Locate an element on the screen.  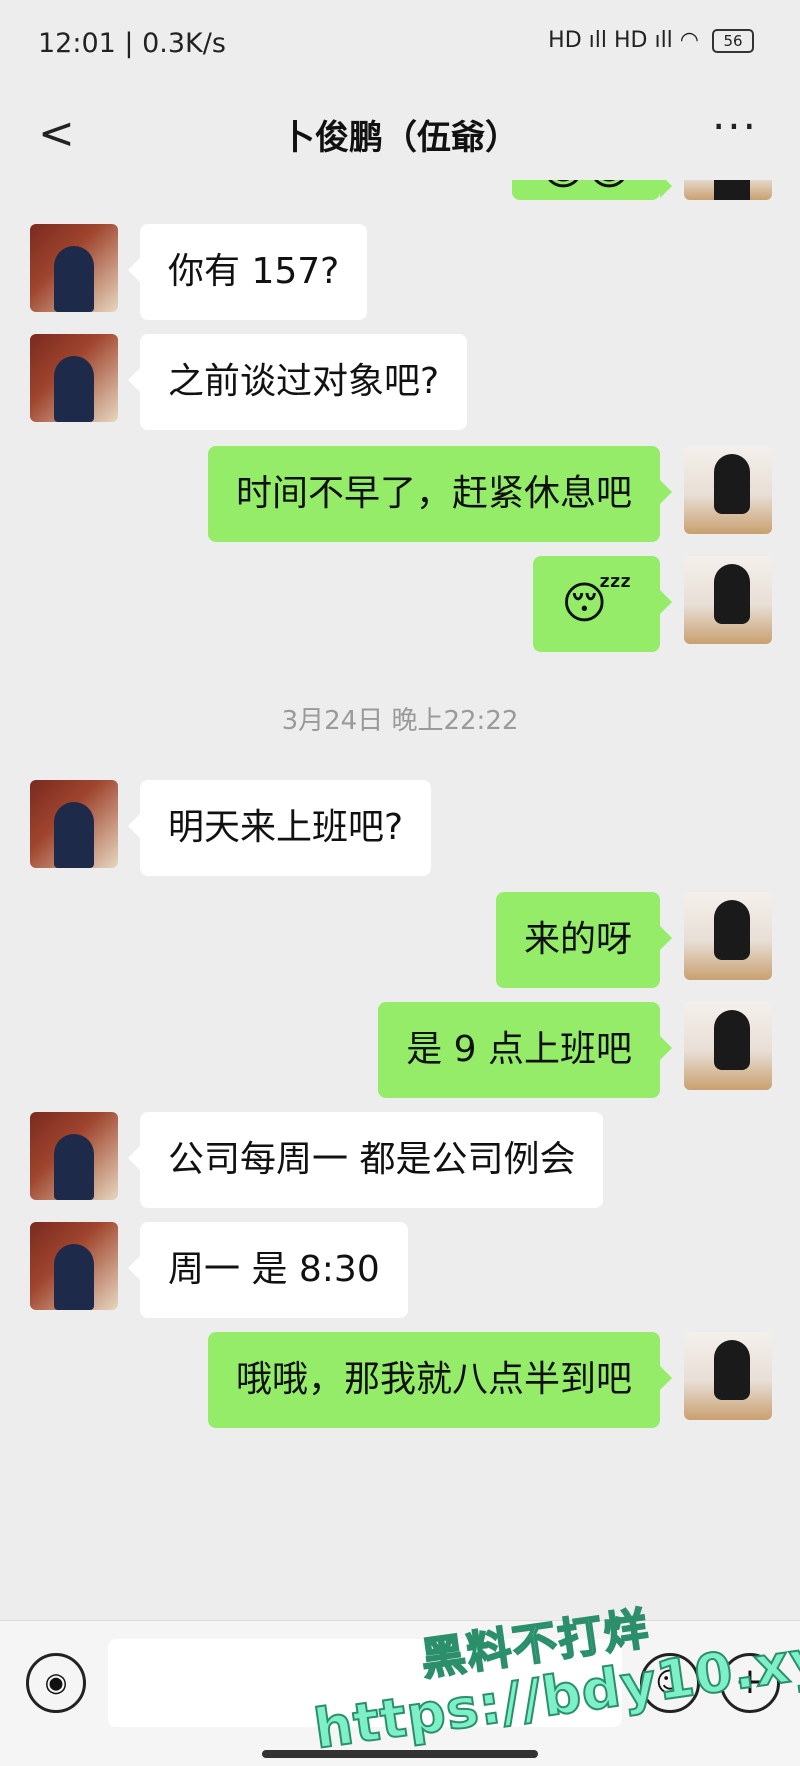
message-bubble-left: 公司每周一 都是公司例会 is located at coordinates (365, 1160).